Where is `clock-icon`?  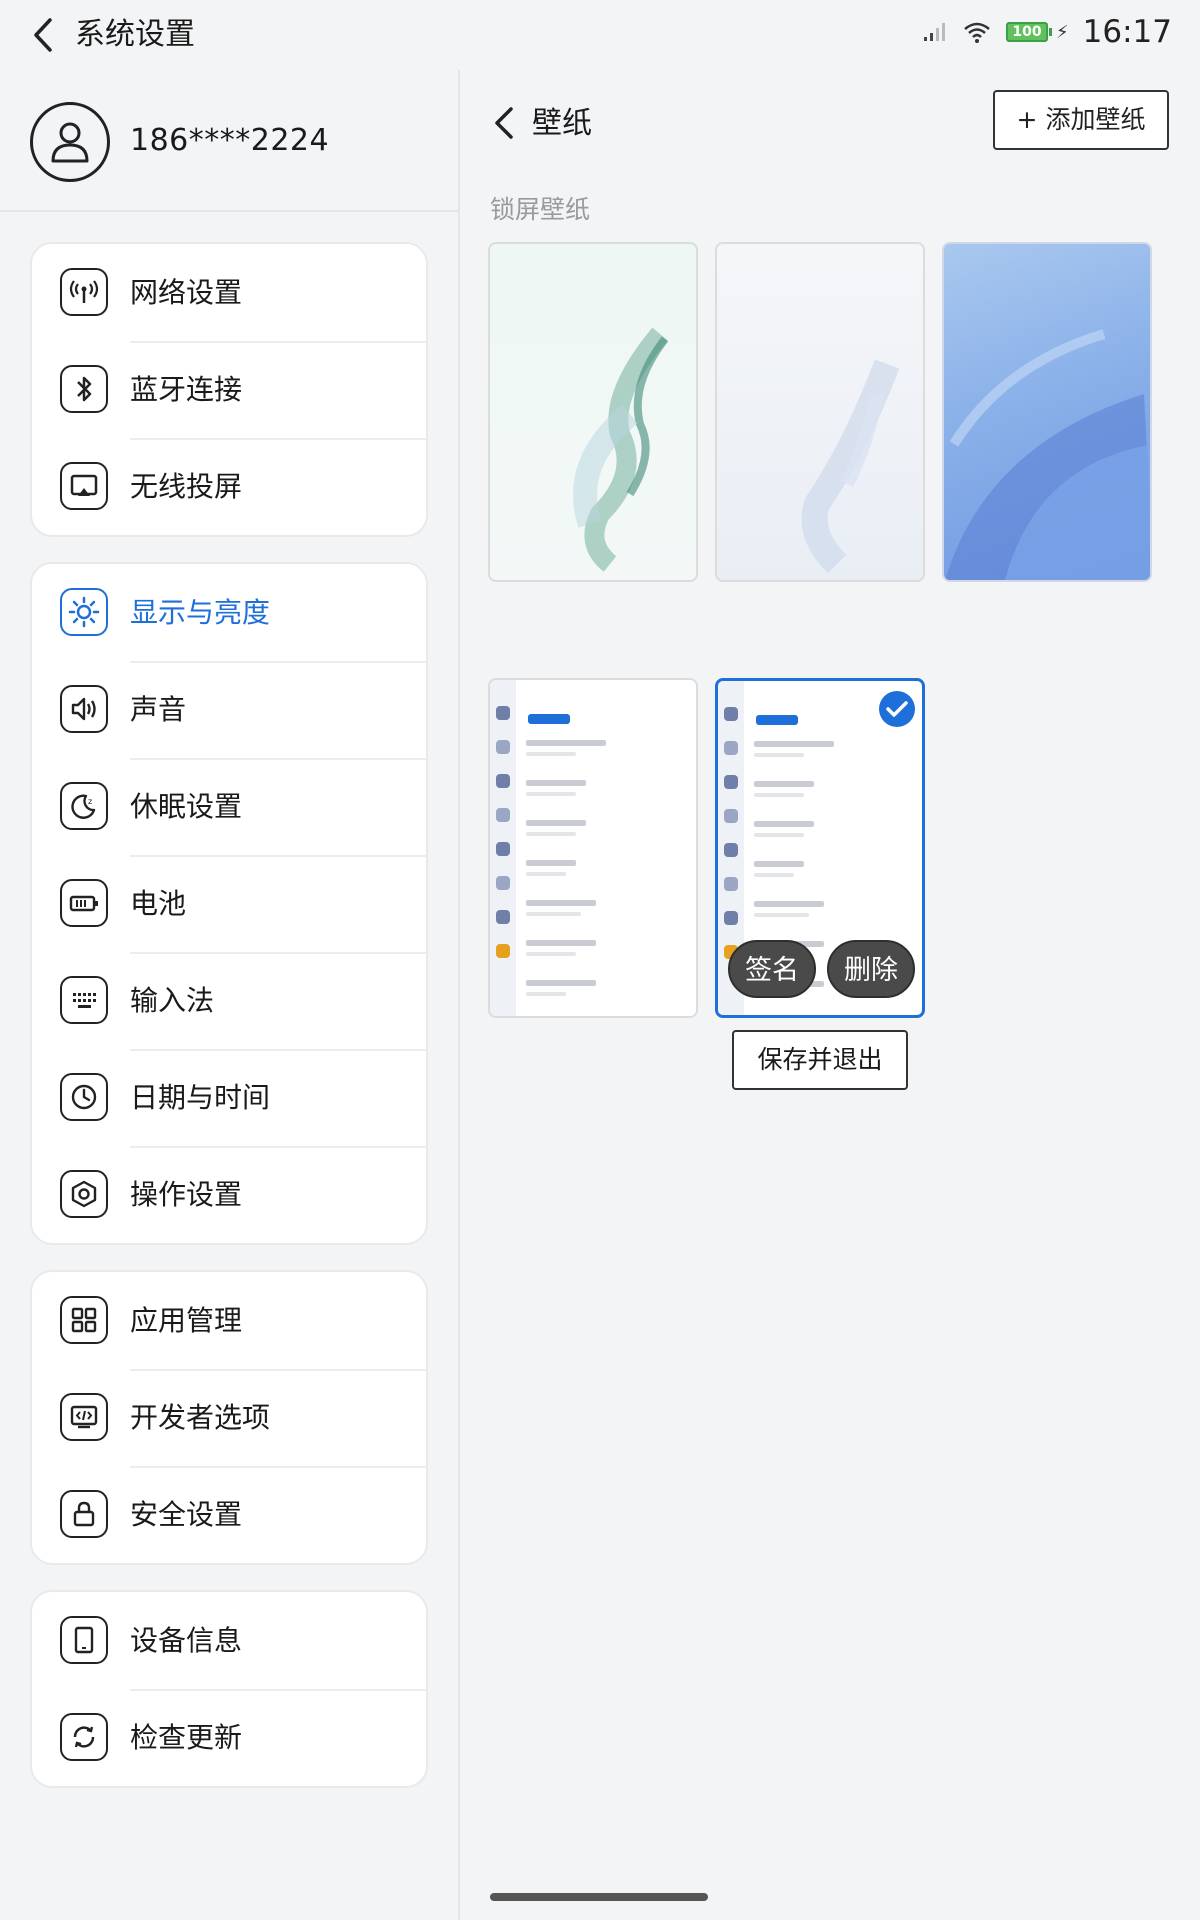
clock-icon is located at coordinates (84, 1097).